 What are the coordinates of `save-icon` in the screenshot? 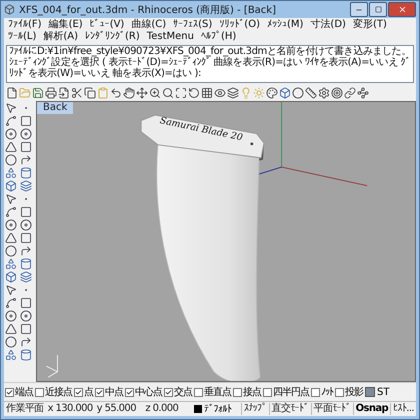 It's located at (38, 92).